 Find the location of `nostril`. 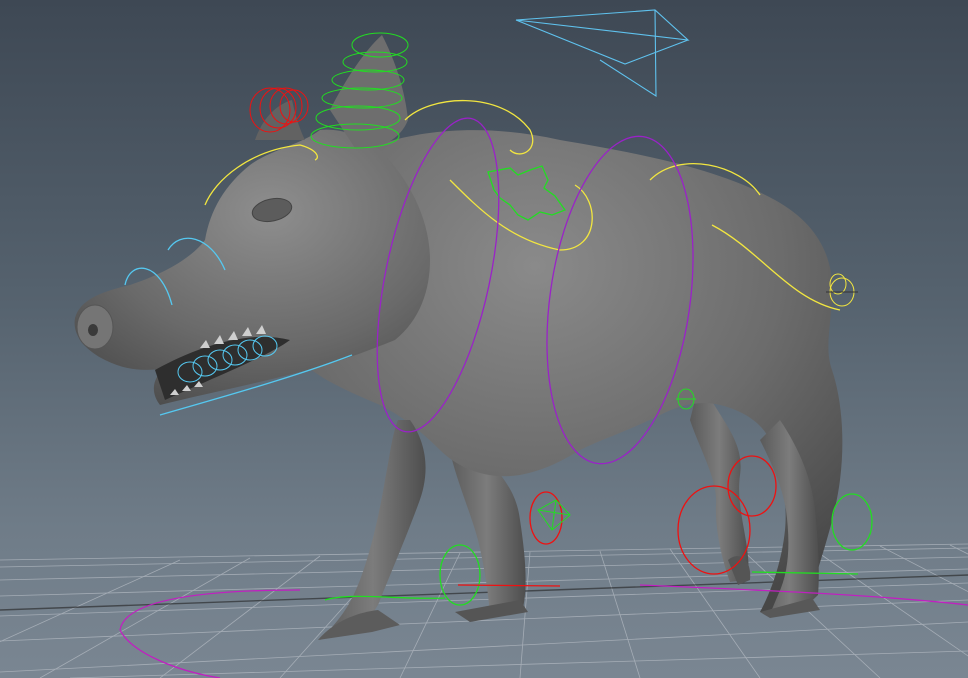

nostril is located at coordinates (93, 330).